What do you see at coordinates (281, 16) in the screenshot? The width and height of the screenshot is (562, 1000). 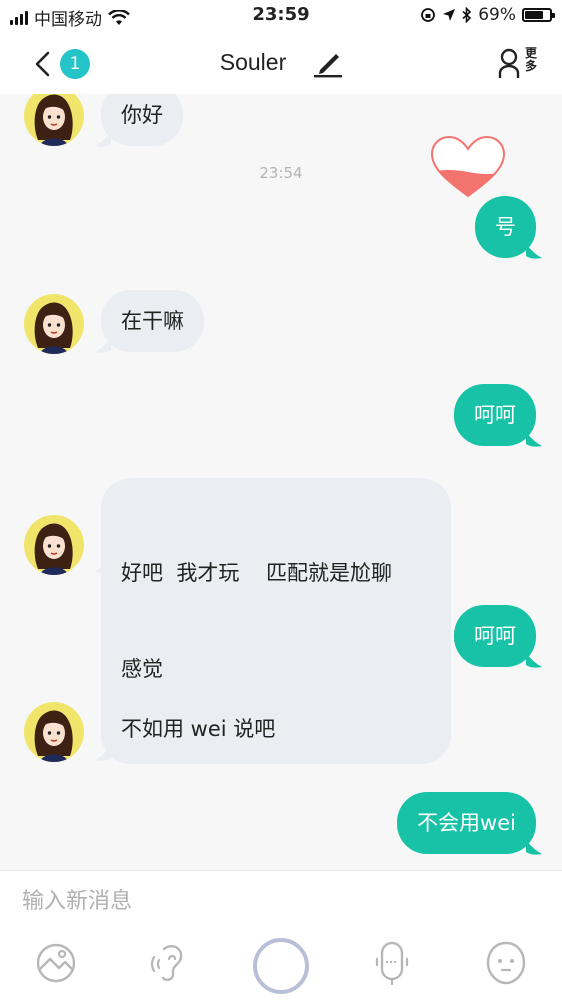 I see `status-bar: 中国移动 23:59 69%` at bounding box center [281, 16].